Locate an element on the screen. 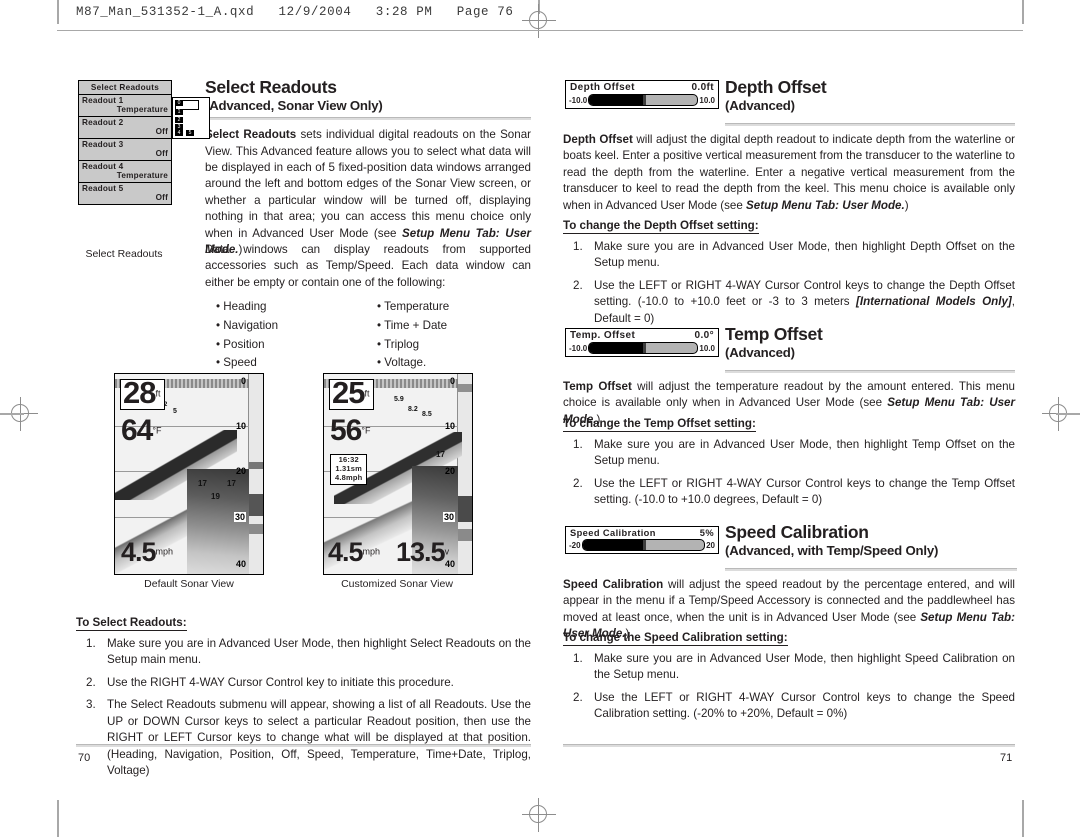 The height and width of the screenshot is (837, 1080). temp-offset-rule is located at coordinates (870, 371).